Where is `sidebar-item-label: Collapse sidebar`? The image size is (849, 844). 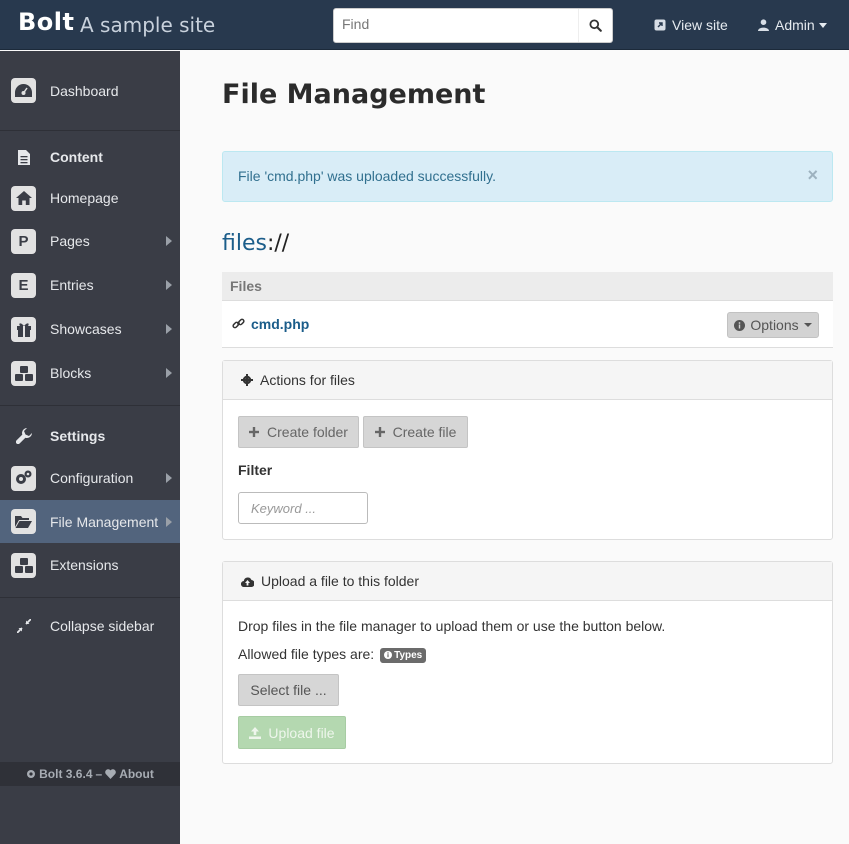
sidebar-item-label: Collapse sidebar is located at coordinates (102, 626).